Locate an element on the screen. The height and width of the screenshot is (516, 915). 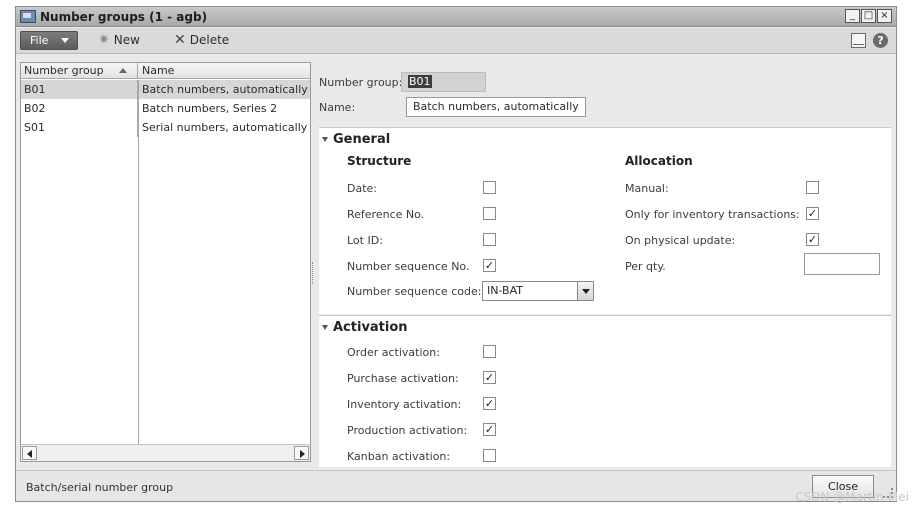
new-star-icon: ✷ is located at coordinates (104, 40).